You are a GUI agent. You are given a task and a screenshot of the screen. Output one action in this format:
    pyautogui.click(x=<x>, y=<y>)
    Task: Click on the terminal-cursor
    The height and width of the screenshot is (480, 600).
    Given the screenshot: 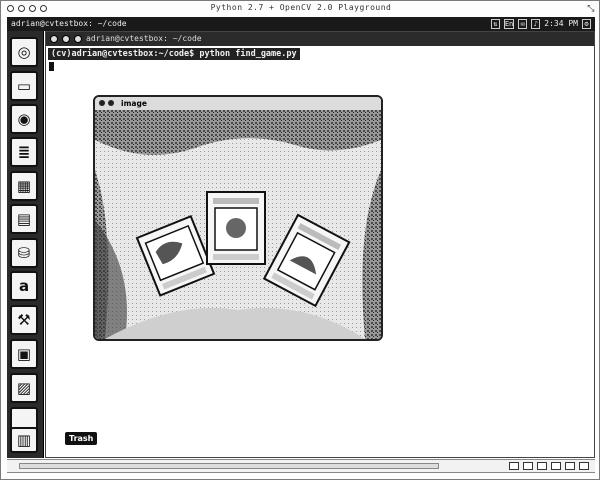 What is the action you would take?
    pyautogui.click(x=51, y=66)
    